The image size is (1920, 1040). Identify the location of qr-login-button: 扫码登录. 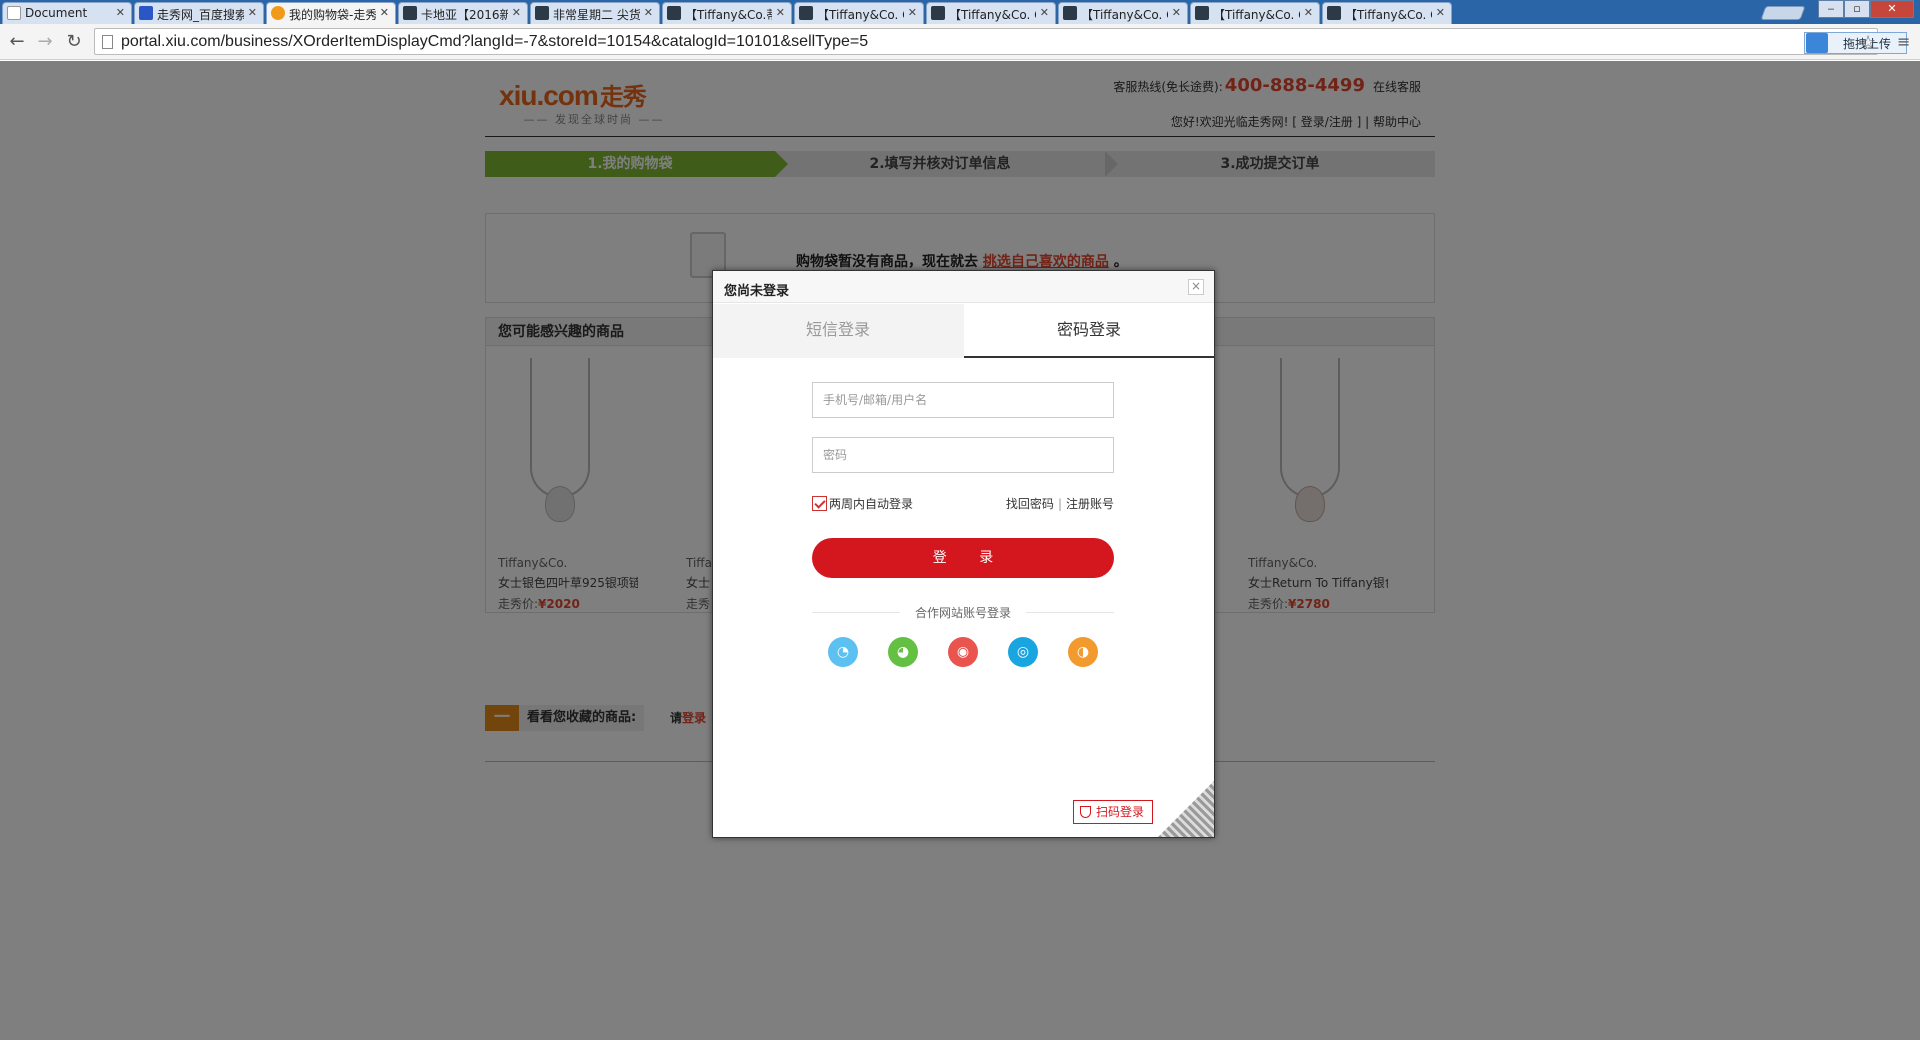
(1113, 812).